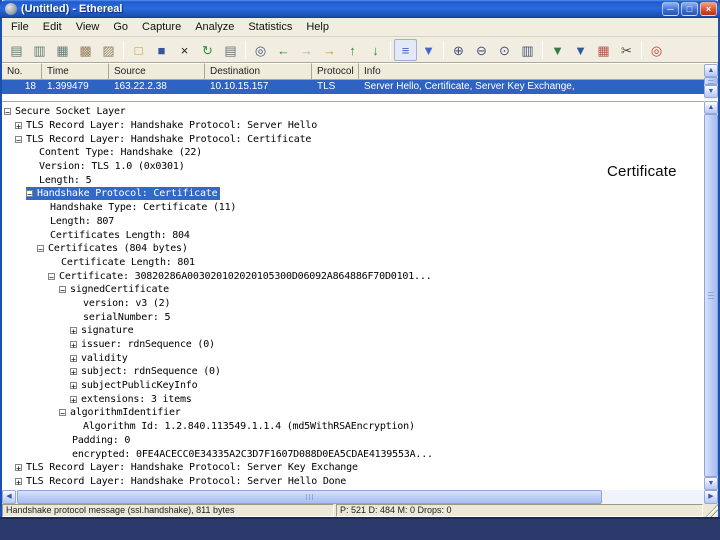 Image resolution: width=720 pixels, height=540 pixels. Describe the element at coordinates (138, 50) in the screenshot. I see `open-file-icon: □` at that location.